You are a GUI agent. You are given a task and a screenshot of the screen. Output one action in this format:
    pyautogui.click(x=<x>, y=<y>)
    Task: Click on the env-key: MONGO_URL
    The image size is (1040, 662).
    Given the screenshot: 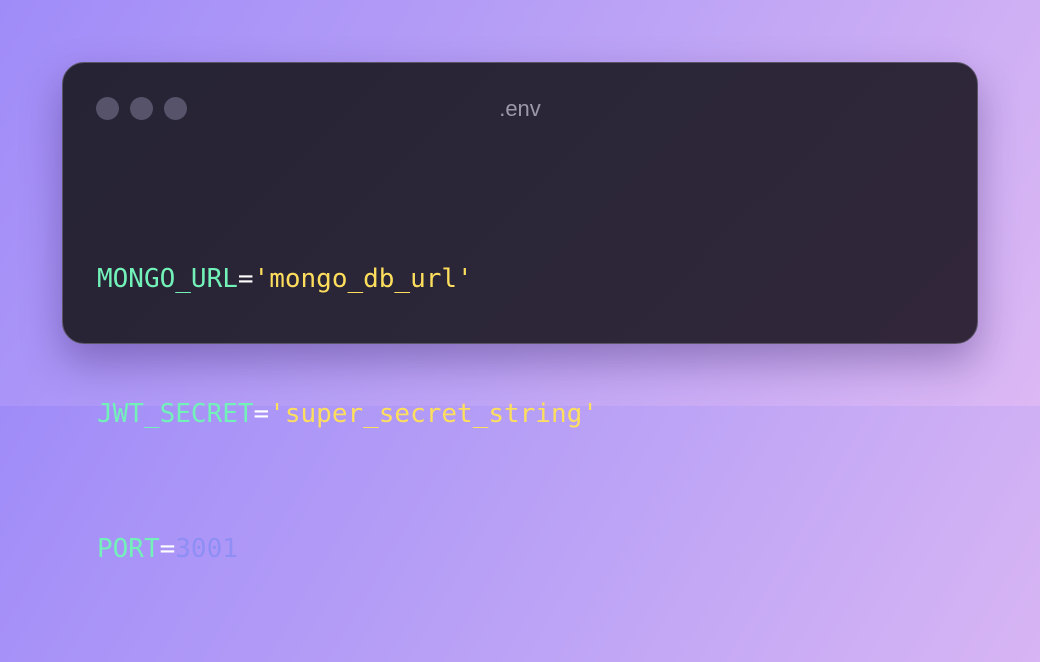 What is the action you would take?
    pyautogui.click(x=167, y=279)
    